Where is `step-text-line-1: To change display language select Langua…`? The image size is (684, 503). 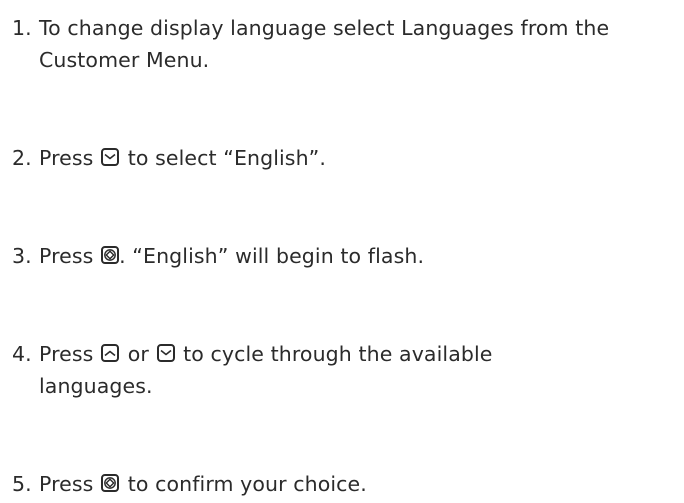 step-text-line-1: To change display language select Langua… is located at coordinates (324, 28).